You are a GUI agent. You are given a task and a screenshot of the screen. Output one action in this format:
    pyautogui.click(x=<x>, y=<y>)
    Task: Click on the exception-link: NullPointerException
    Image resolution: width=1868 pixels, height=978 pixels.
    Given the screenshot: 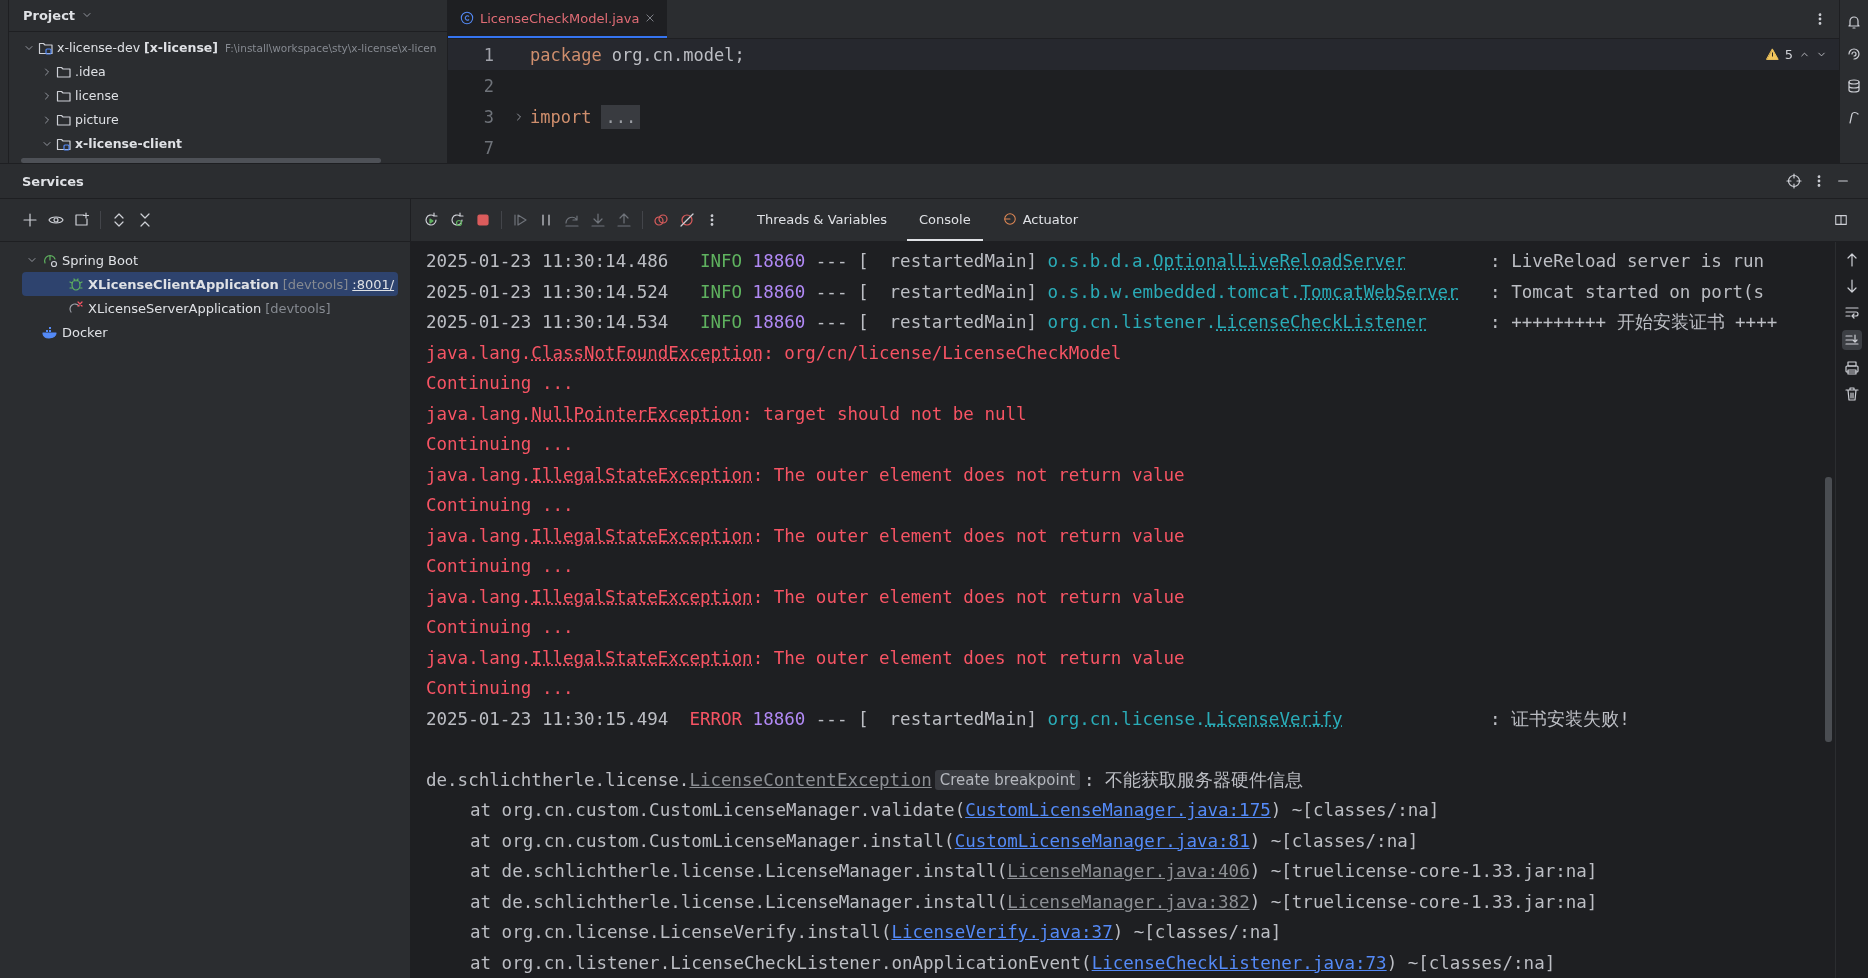 What is the action you would take?
    pyautogui.click(x=637, y=413)
    